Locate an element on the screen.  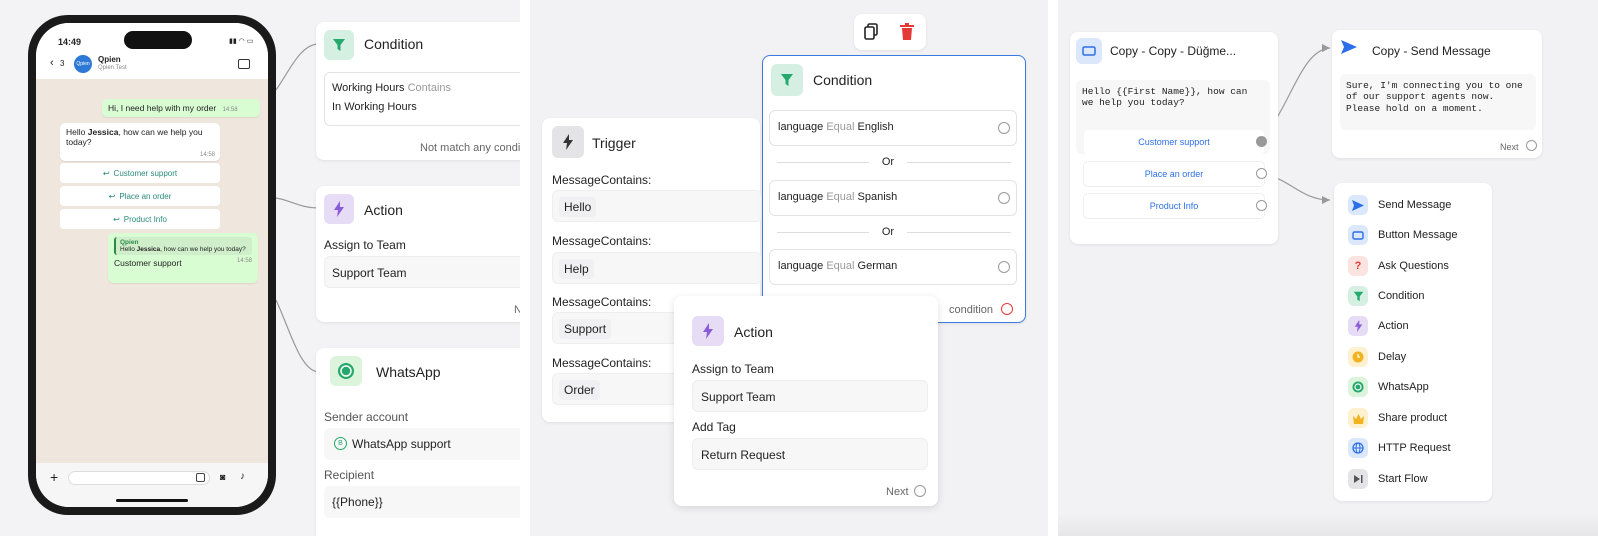
fallback-handle is located at coordinates (1007, 309).